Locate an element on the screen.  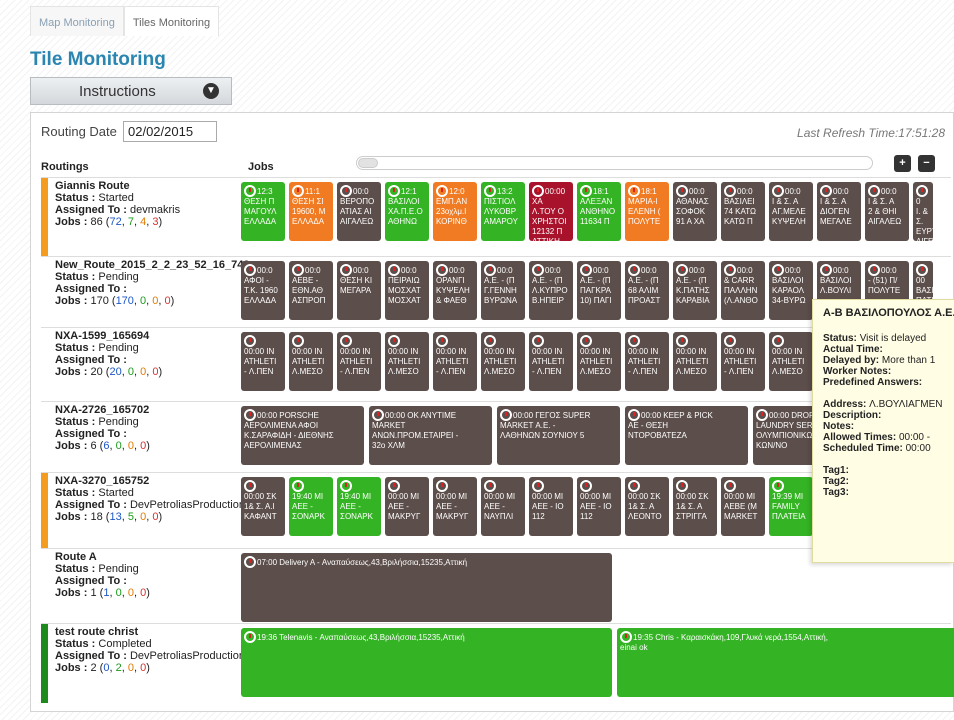
job-tile: 00:0 ΒΑΣΙΛΕΙ 74 ΚΑΤΩ ΚΑΤΩ Π is located at coordinates (743, 211).